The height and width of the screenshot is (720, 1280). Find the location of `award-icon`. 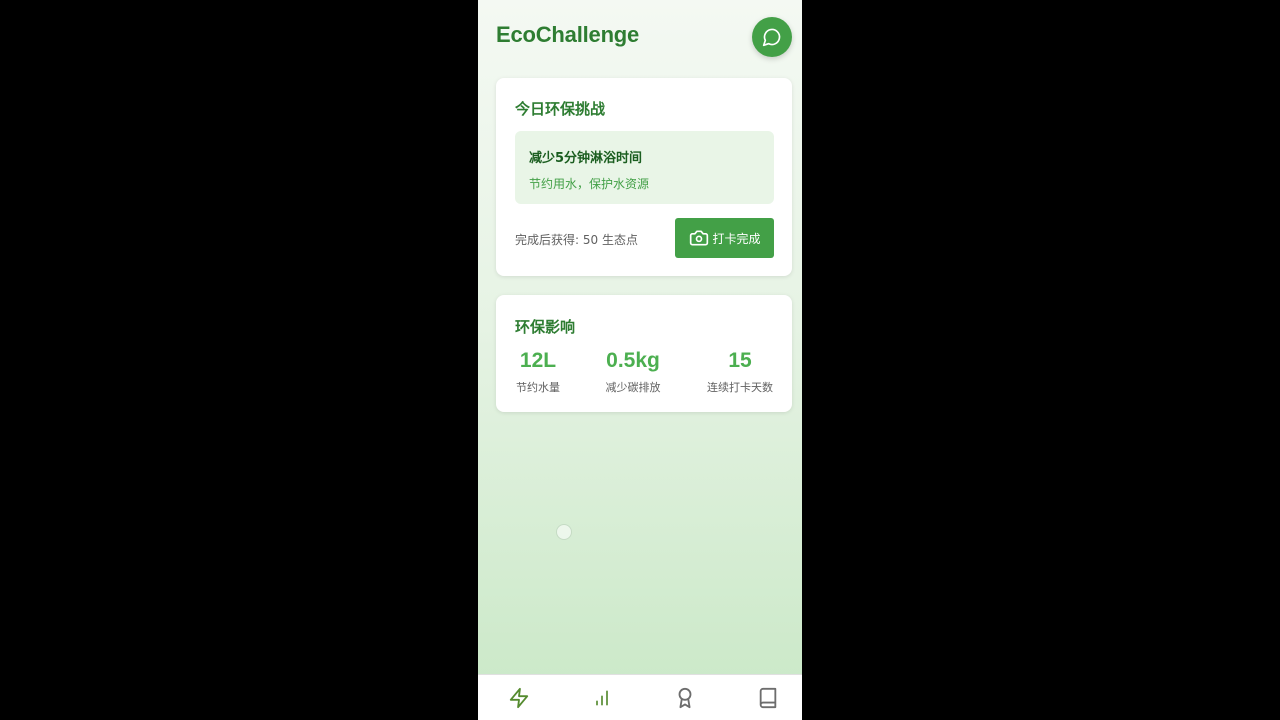

award-icon is located at coordinates (684, 698).